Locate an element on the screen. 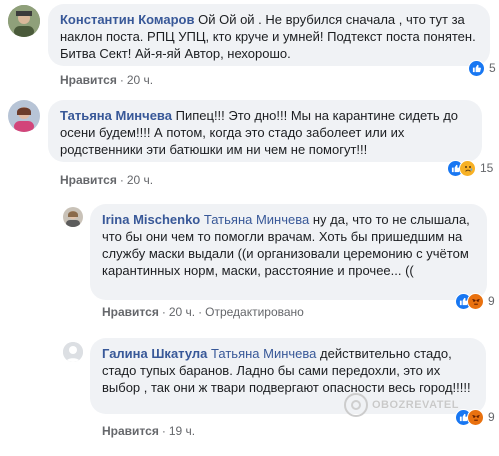 This screenshot has width=499, height=456. comment-actions: Нравится · 20 ч. · Отредактировано is located at coordinates (203, 312).